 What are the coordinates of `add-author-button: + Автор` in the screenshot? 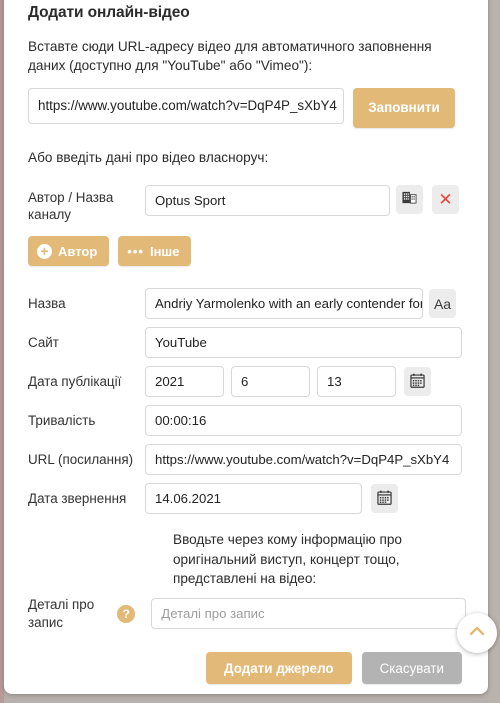 It's located at (69, 251).